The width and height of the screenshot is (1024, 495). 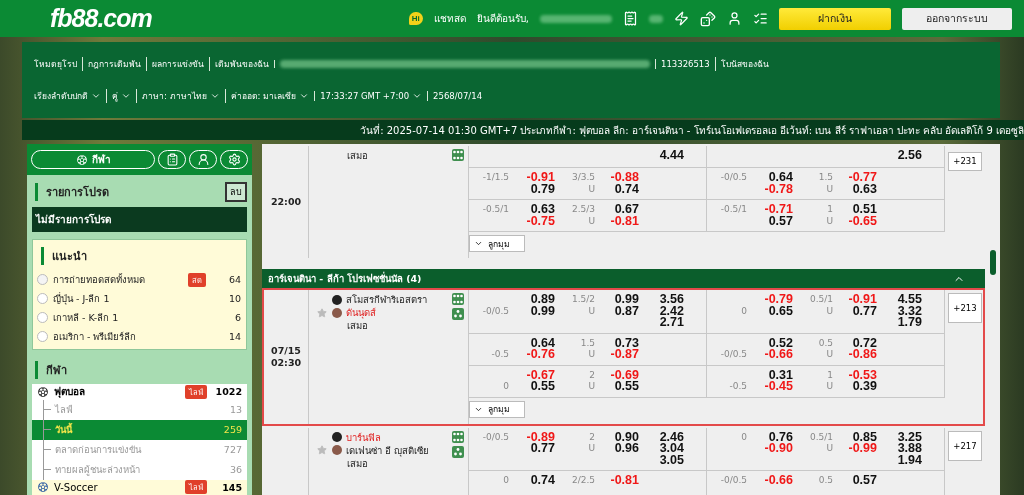 I want to click on nav-link: โหมดยุโรป, so click(x=58, y=64).